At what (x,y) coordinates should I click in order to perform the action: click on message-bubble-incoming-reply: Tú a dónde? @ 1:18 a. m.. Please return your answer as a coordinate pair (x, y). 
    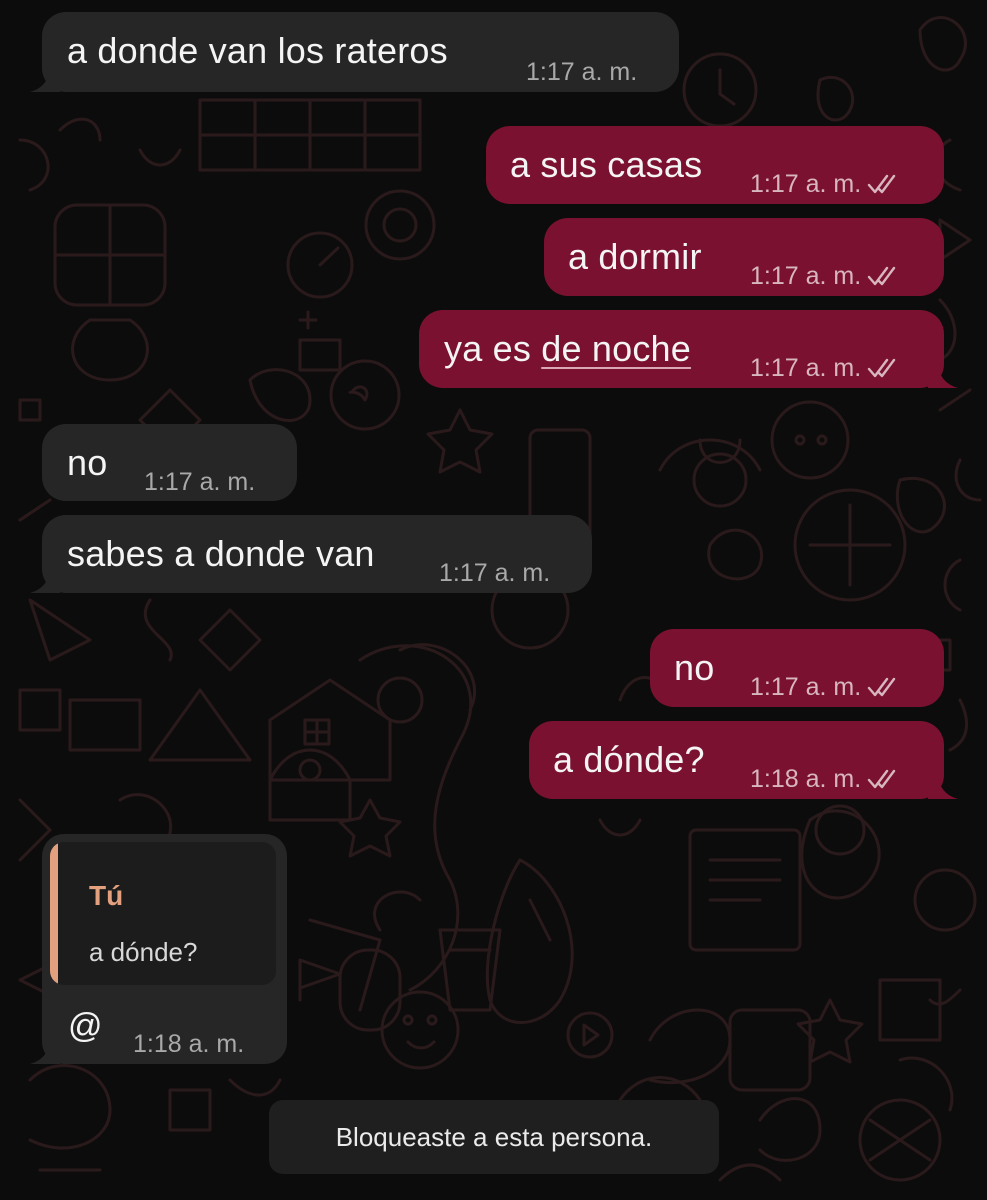
    Looking at the image, I should click on (158, 949).